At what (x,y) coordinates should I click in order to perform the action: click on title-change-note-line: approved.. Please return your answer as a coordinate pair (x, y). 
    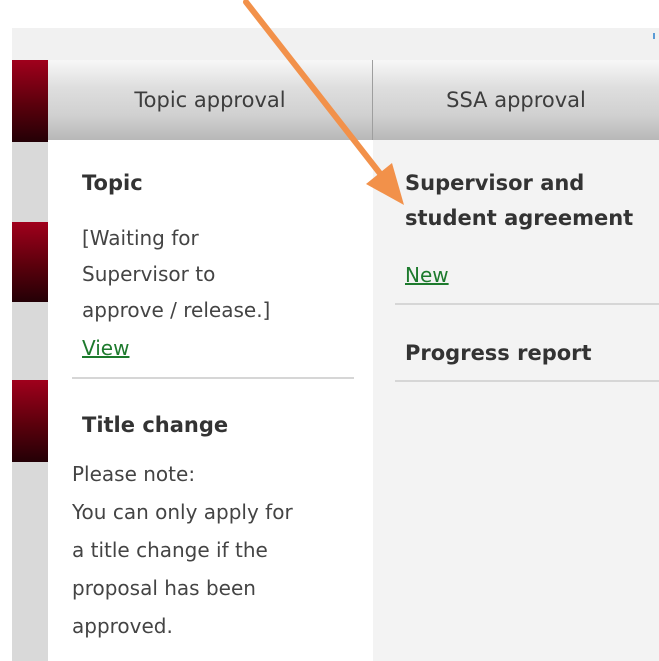
    Looking at the image, I should click on (122, 626).